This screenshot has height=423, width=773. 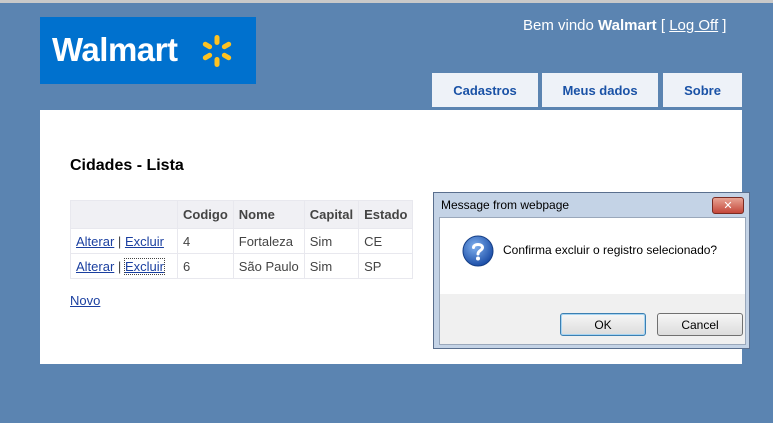 What do you see at coordinates (386, 241) in the screenshot?
I see `cell-estado: CE` at bounding box center [386, 241].